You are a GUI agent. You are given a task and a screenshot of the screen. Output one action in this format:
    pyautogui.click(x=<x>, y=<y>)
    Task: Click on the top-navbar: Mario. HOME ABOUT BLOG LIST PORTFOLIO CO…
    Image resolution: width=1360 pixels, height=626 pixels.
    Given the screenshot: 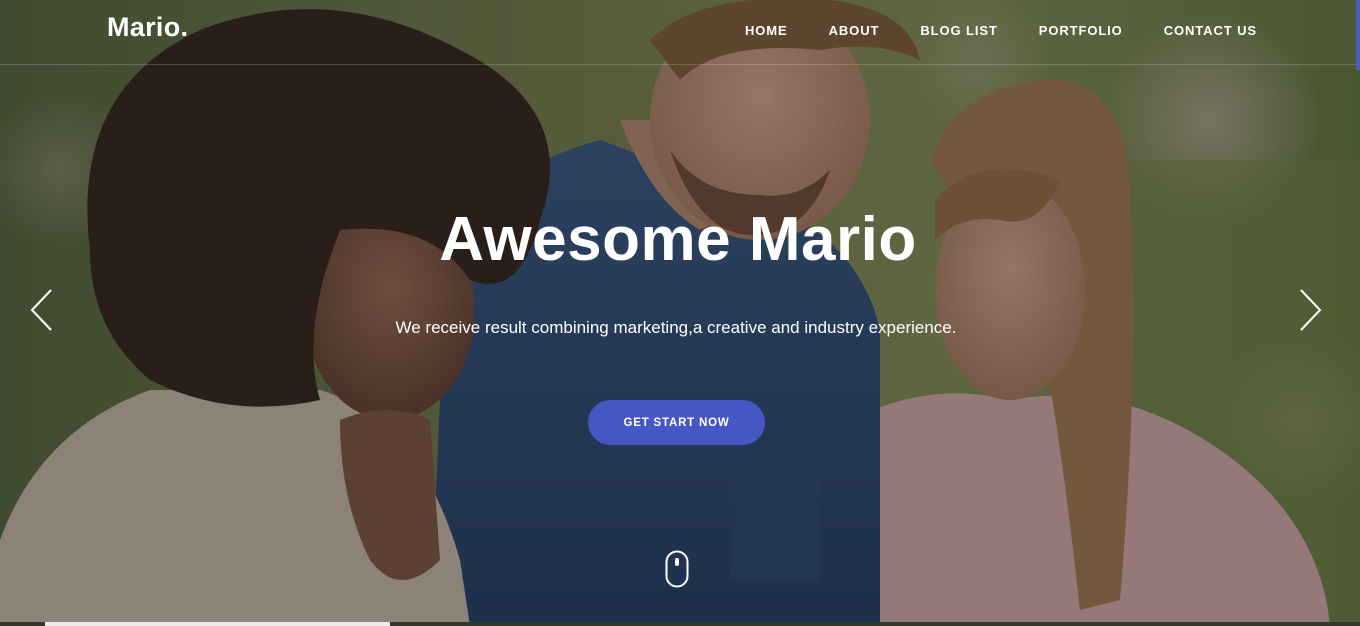 What is the action you would take?
    pyautogui.click(x=678, y=32)
    